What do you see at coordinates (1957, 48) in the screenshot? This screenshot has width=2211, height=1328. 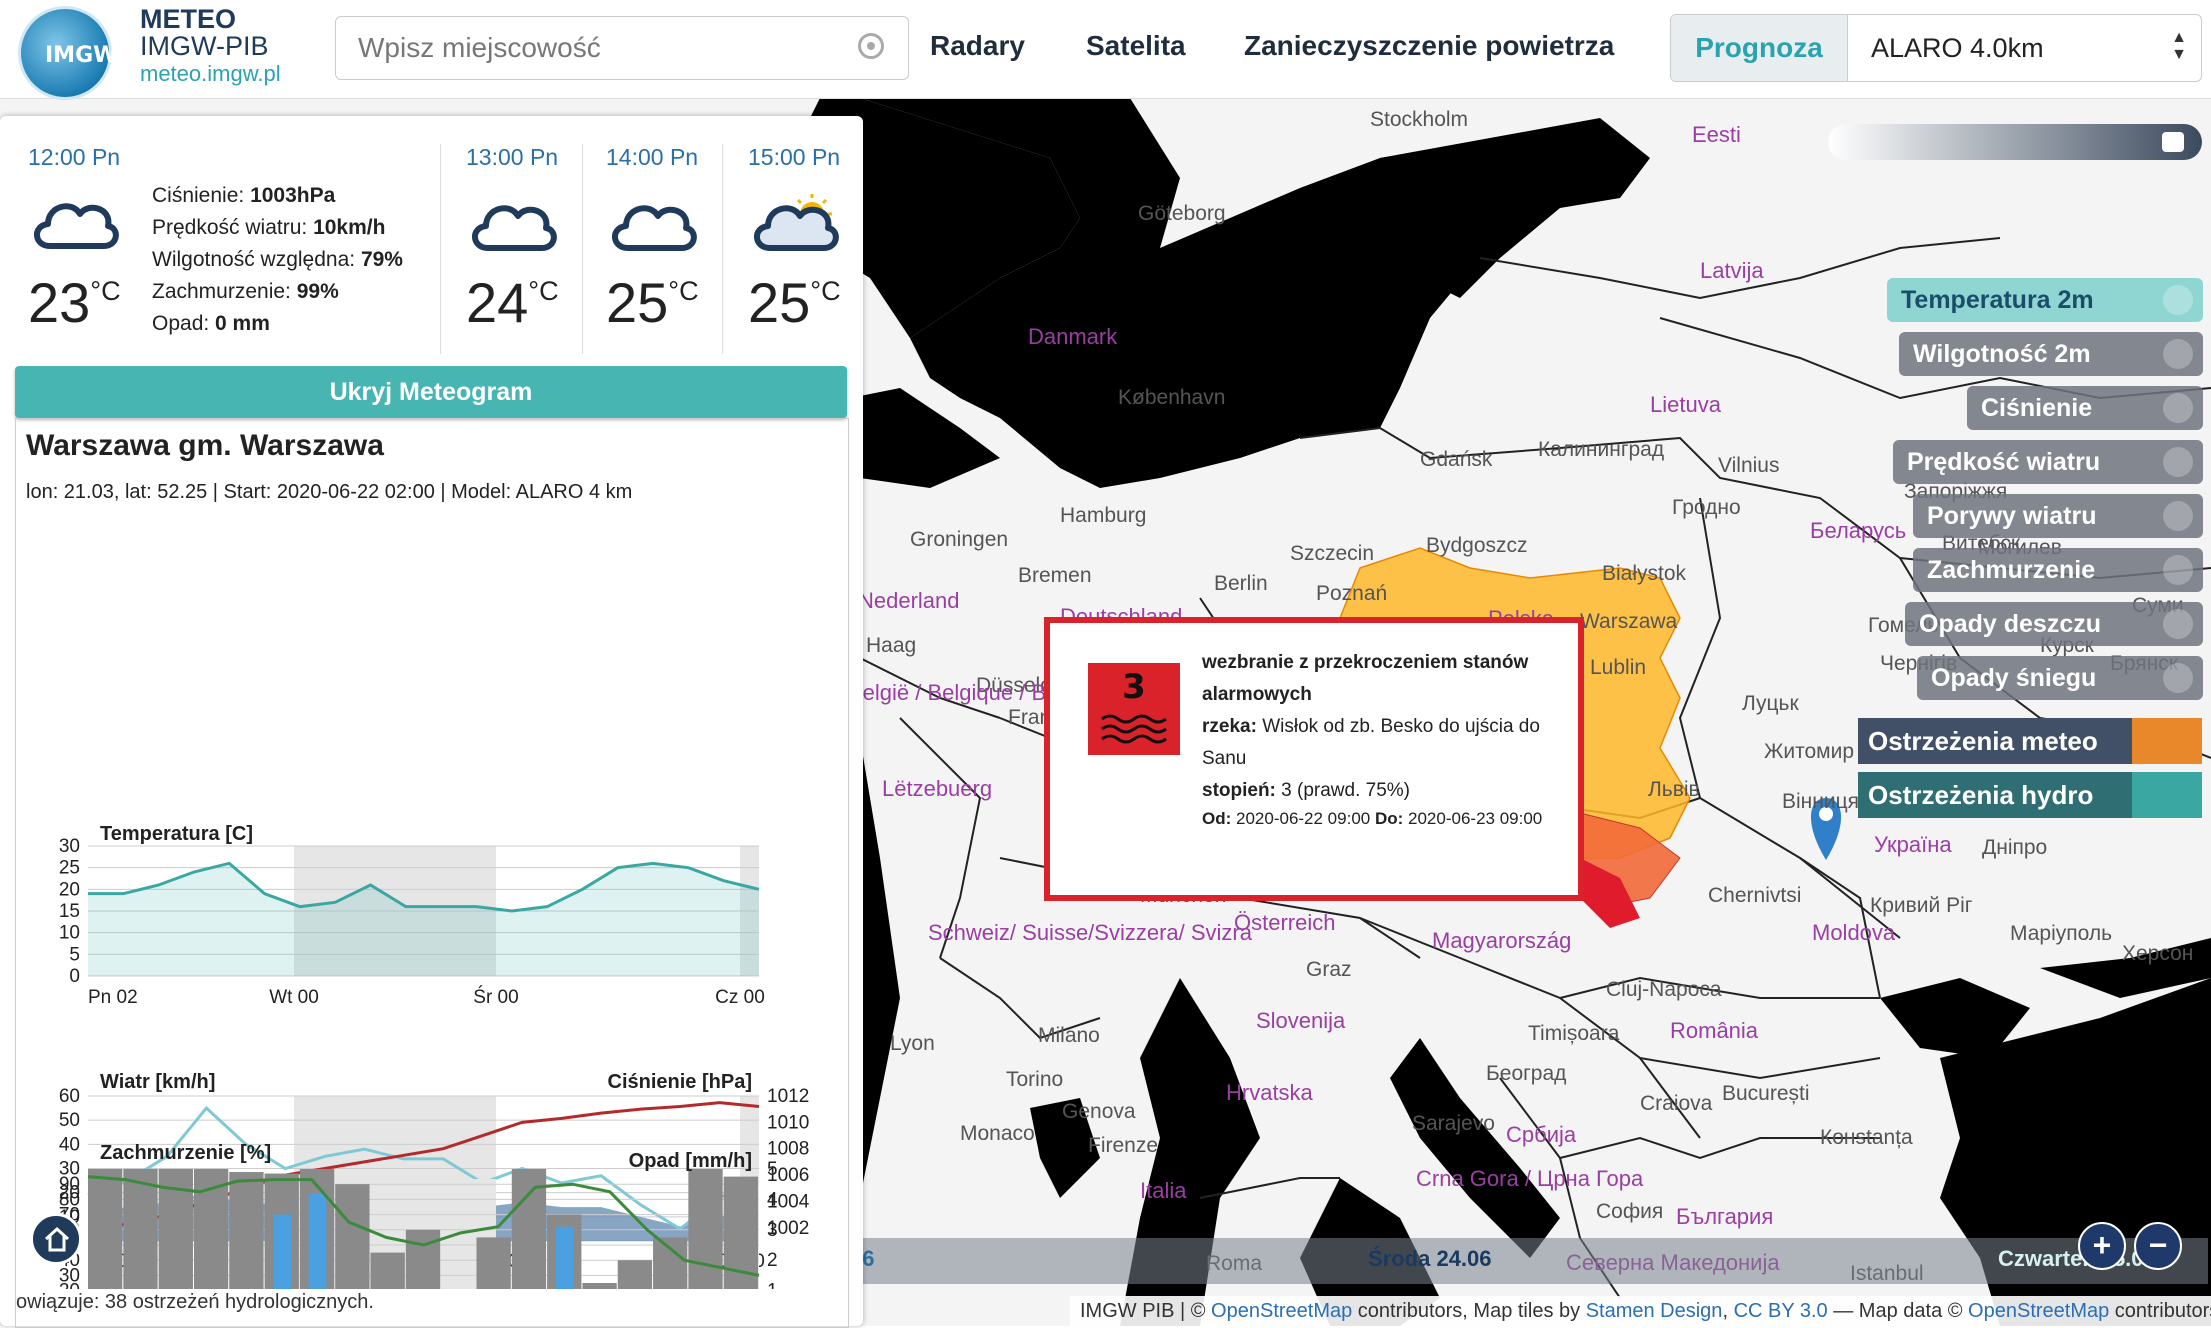 I see `model-select: ALARO 4.0km` at bounding box center [1957, 48].